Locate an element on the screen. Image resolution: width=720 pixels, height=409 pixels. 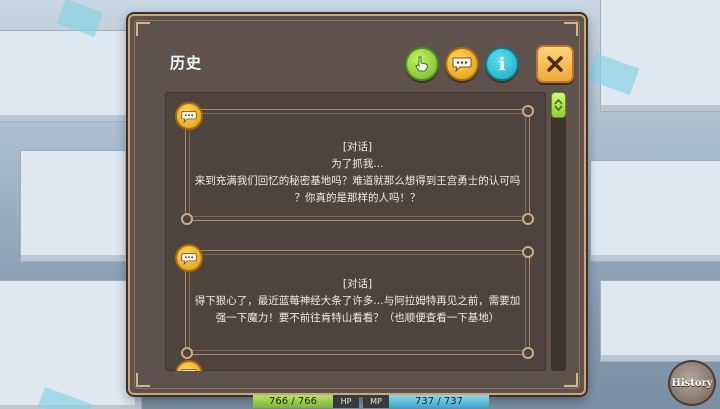
hand-pointer-icon is located at coordinates (421, 64).